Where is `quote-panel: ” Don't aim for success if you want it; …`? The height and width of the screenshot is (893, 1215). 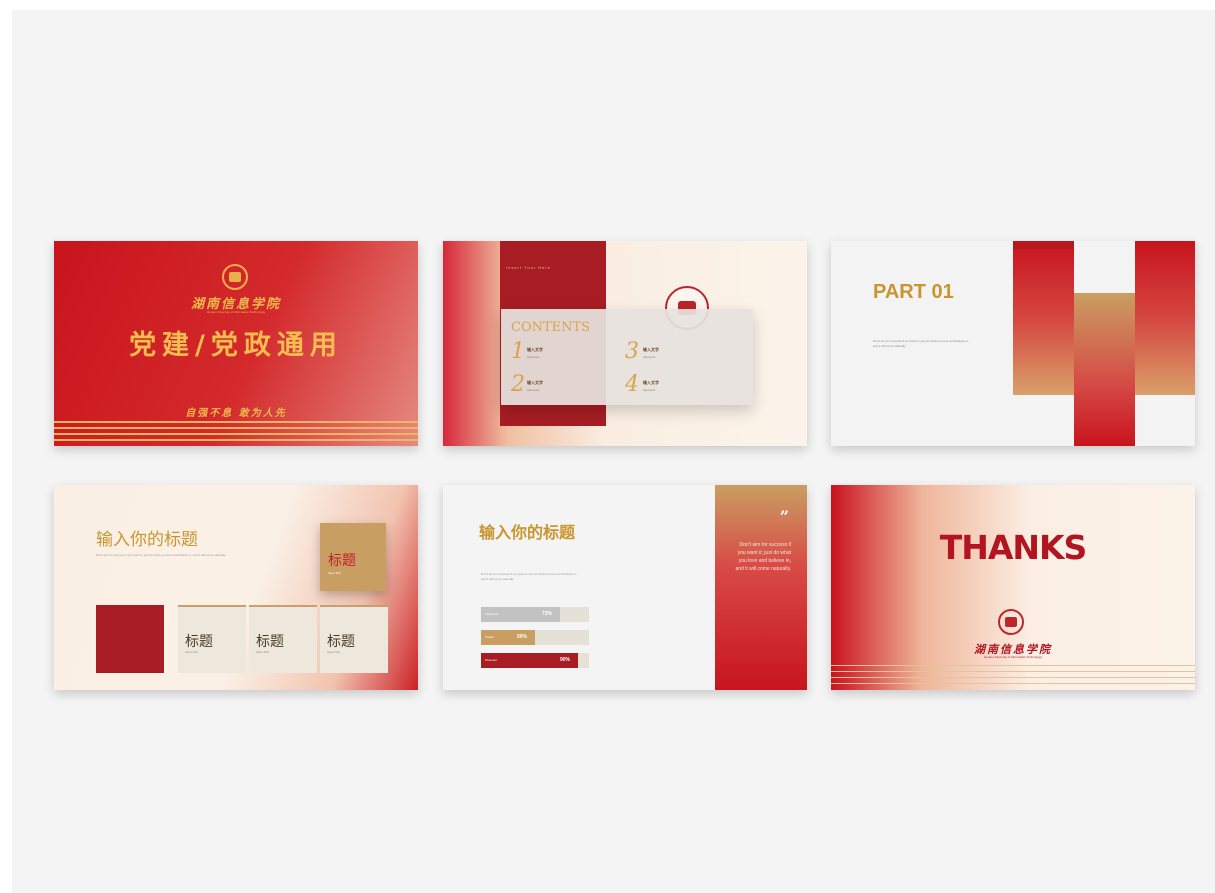 quote-panel: ” Don't aim for success if you want it; … is located at coordinates (761, 587).